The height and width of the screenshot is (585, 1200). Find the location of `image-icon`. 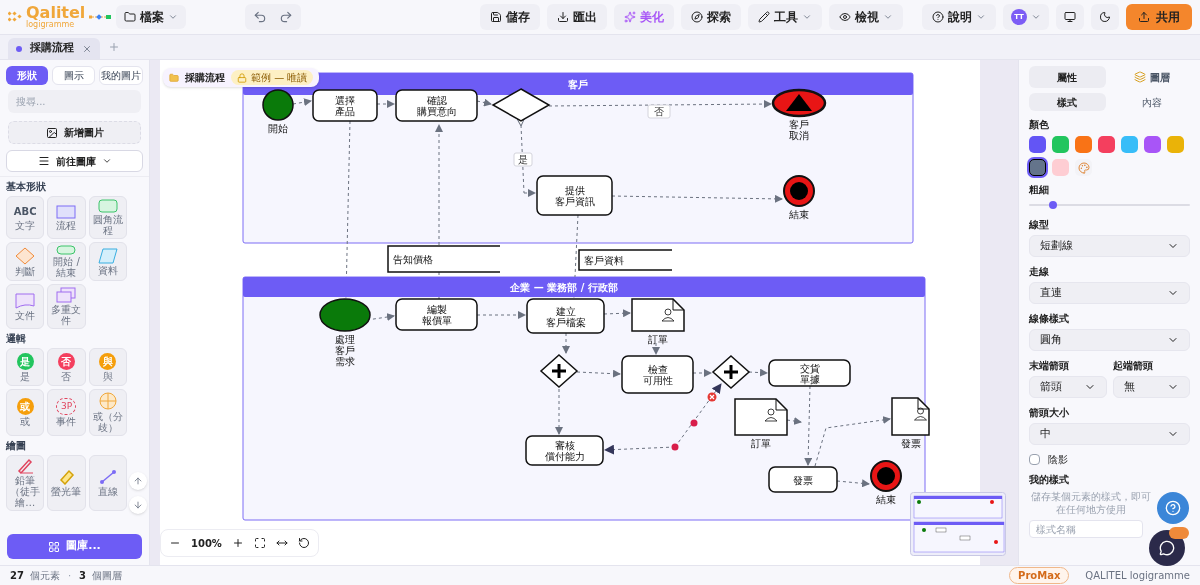

image-icon is located at coordinates (51, 132).